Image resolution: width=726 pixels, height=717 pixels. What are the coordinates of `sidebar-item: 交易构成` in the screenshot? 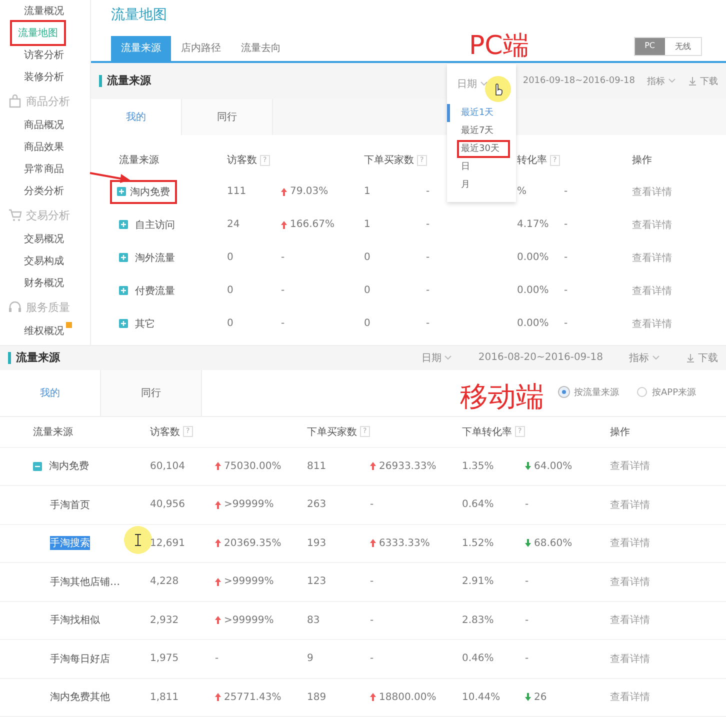 It's located at (44, 261).